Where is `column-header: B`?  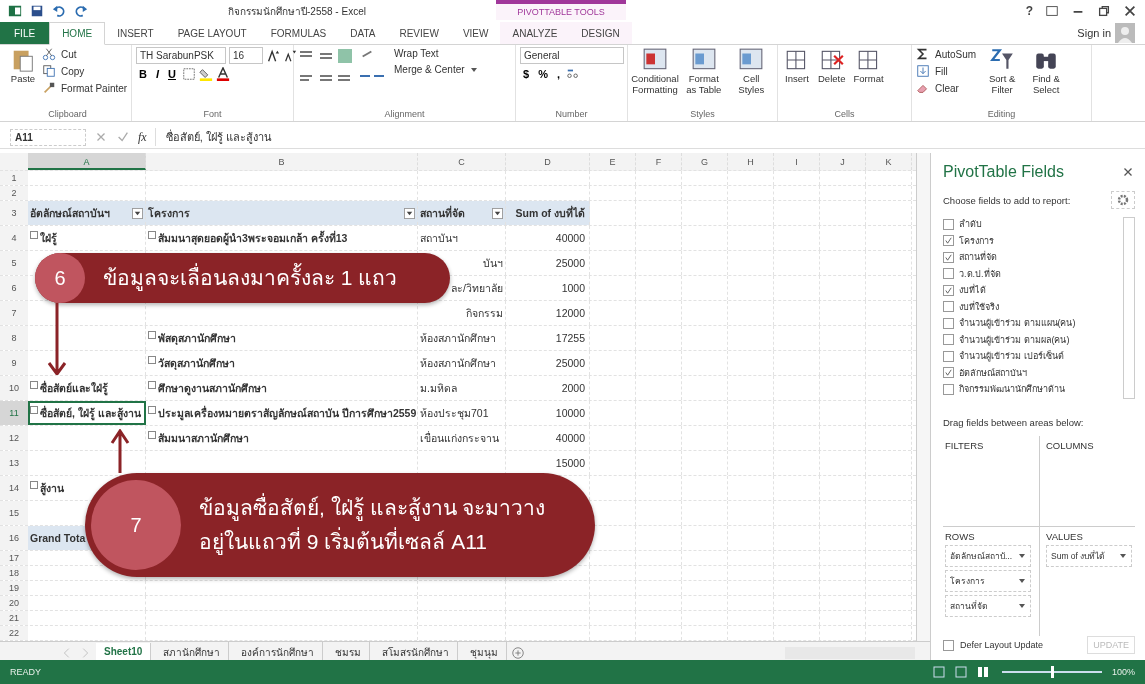 column-header: B is located at coordinates (282, 161).